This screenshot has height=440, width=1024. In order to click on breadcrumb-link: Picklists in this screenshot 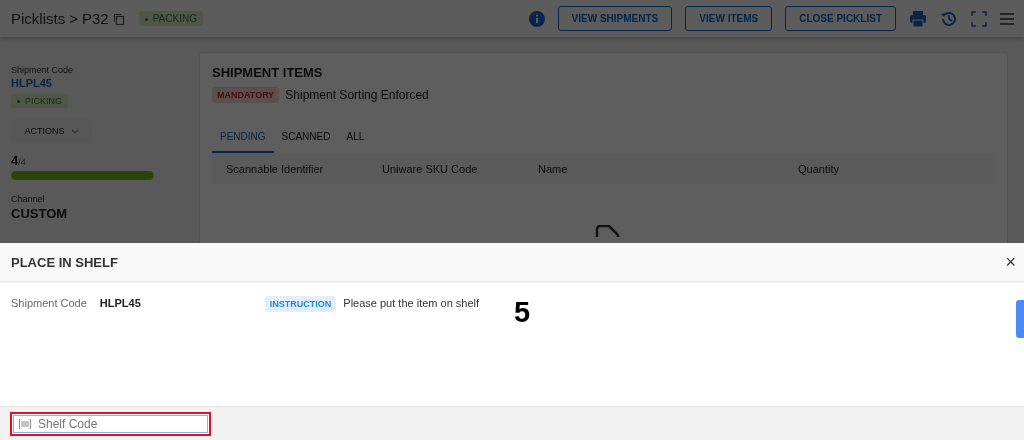, I will do `click(38, 18)`.